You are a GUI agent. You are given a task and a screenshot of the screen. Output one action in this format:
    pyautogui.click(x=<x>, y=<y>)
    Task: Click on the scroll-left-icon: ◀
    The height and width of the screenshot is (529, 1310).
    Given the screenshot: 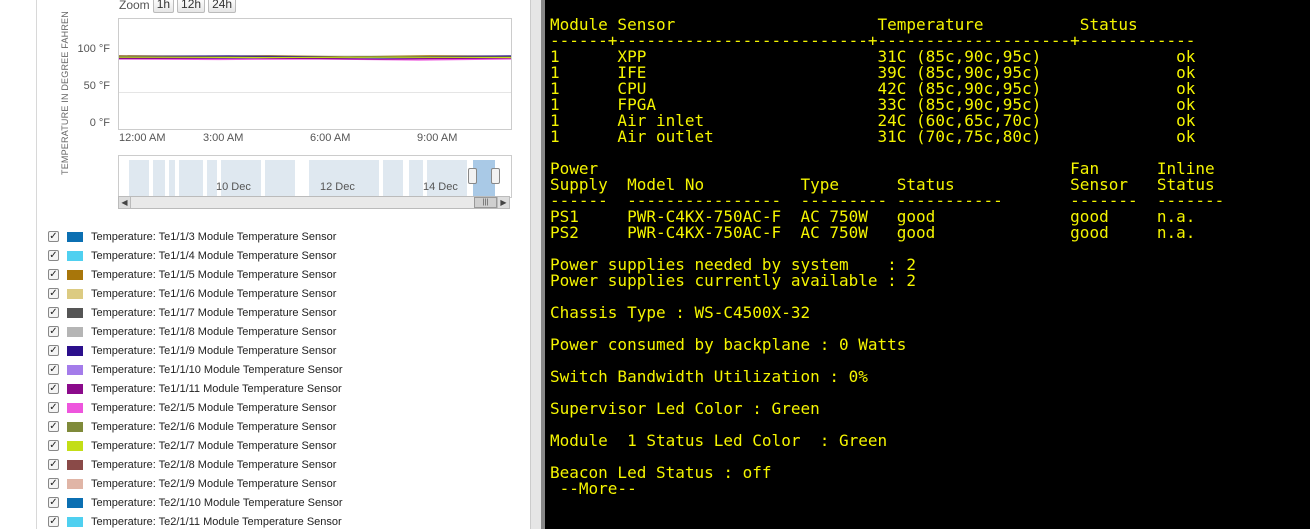 What is the action you would take?
    pyautogui.click(x=125, y=202)
    